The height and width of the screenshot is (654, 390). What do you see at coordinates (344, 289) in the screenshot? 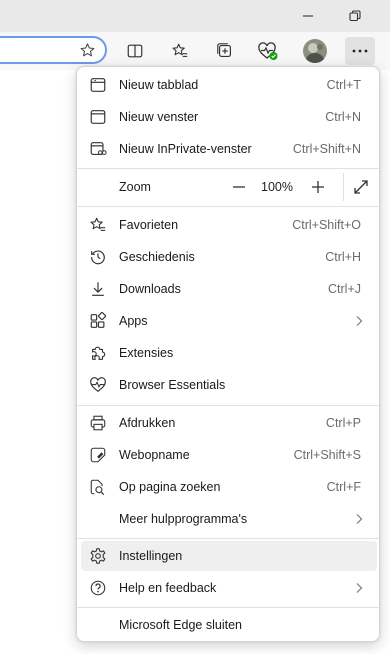
I see `menu-item-shortcut: Ctrl+J` at bounding box center [344, 289].